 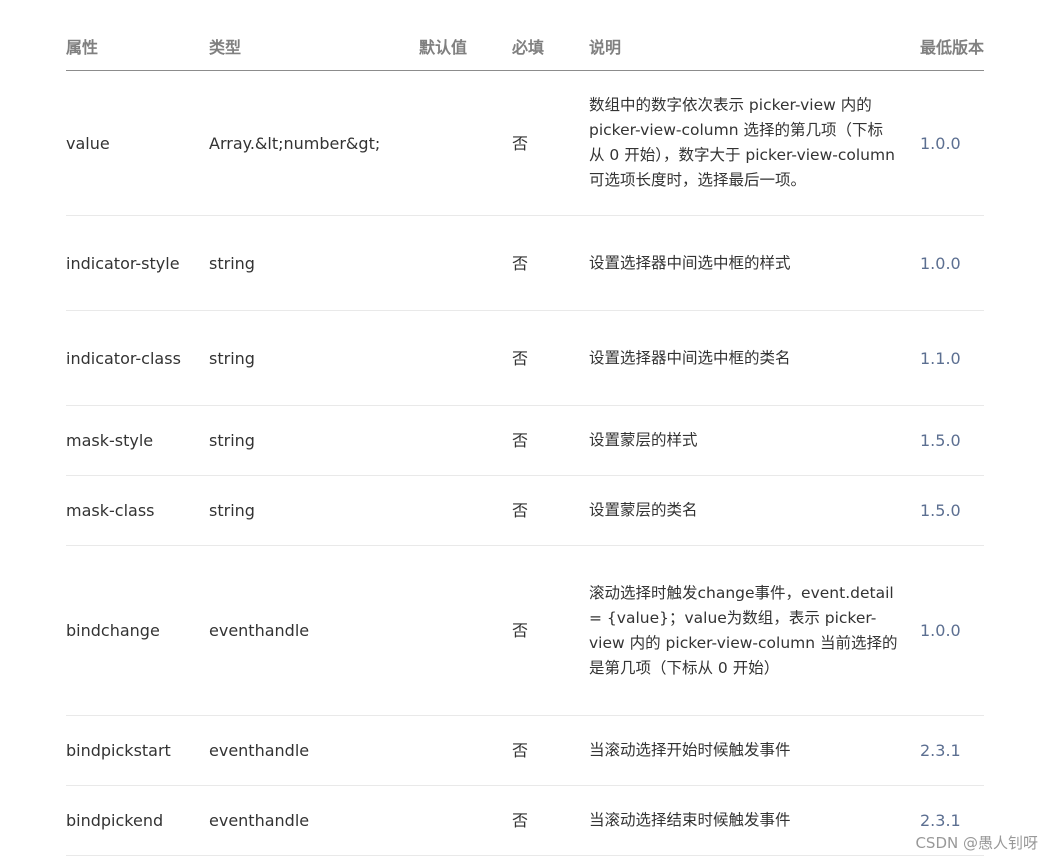 What do you see at coordinates (754, 820) in the screenshot?
I see `cell-description: 当滚动选择结束时候触发事件` at bounding box center [754, 820].